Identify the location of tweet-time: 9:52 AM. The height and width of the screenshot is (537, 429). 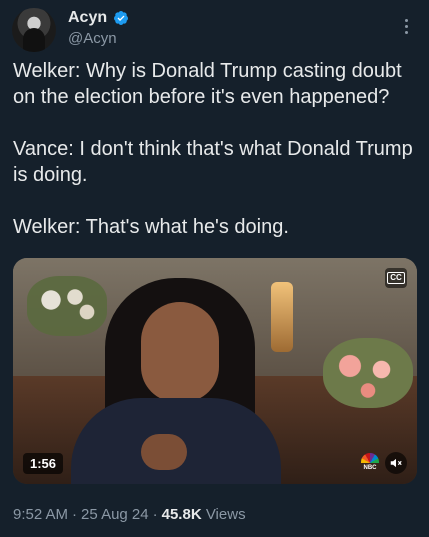
(40, 514).